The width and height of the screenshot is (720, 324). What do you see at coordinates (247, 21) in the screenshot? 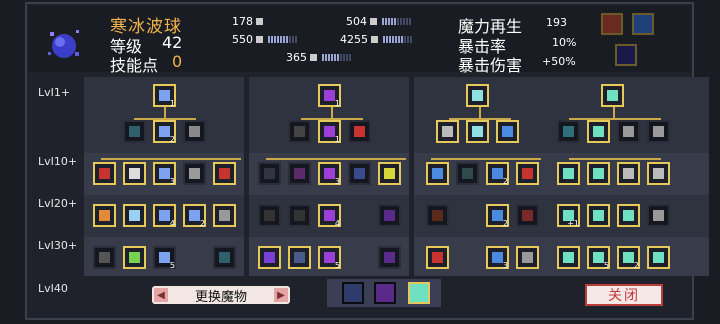
I see `stat-attack: 178` at bounding box center [247, 21].